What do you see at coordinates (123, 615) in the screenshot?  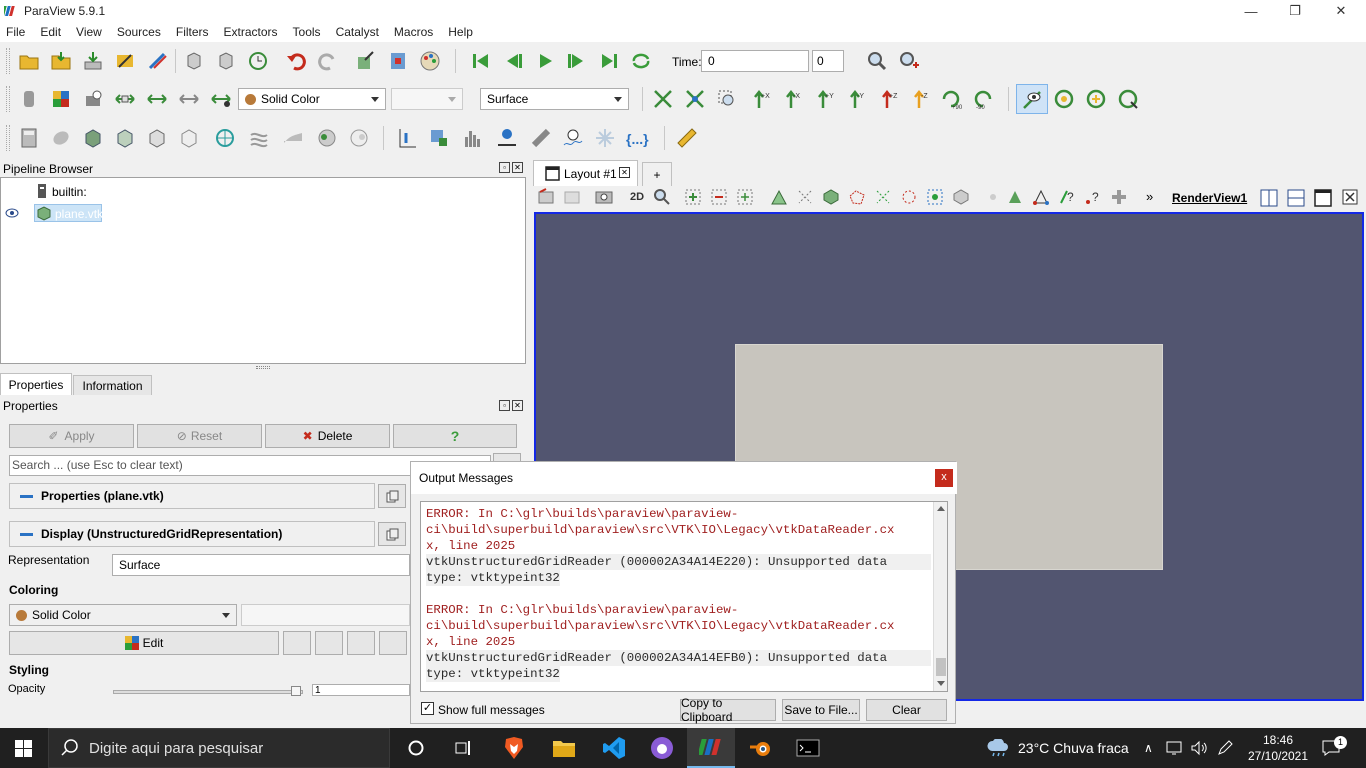 I see `coloring-select: Solid Color` at bounding box center [123, 615].